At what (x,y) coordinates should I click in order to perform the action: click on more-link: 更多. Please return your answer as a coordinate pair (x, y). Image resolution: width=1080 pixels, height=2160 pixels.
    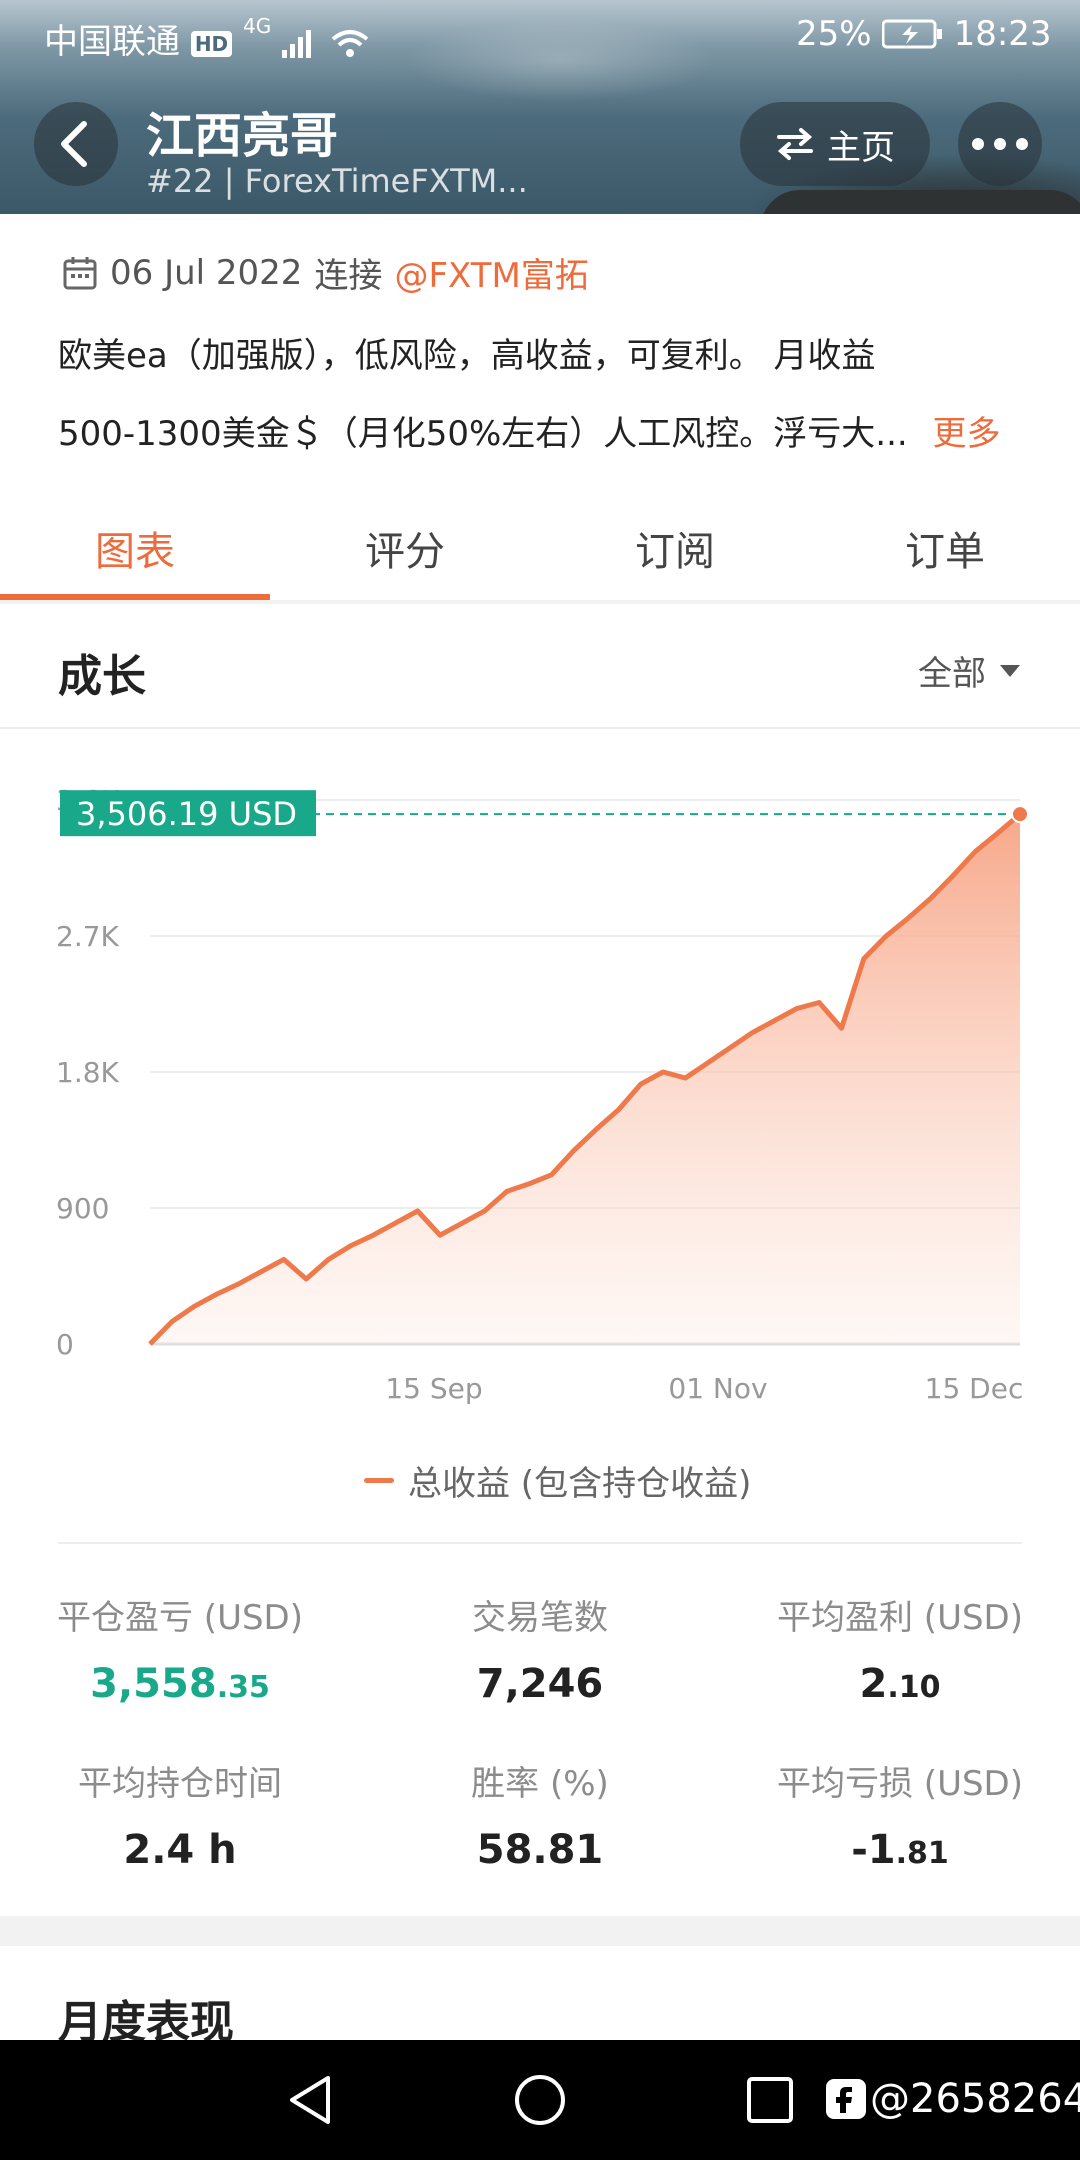
    Looking at the image, I should click on (967, 434).